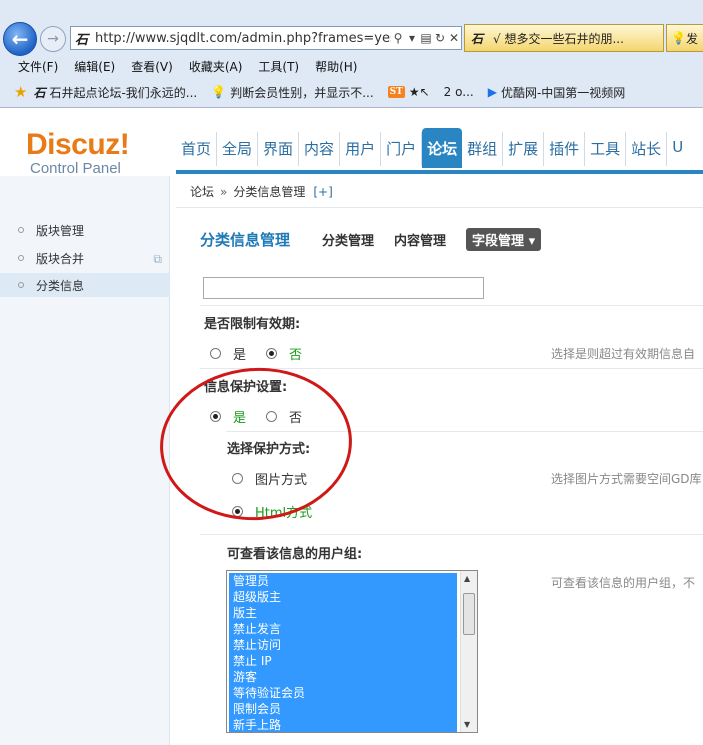 The height and width of the screenshot is (745, 703). I want to click on tab-field-manage: 字段管理 ▾, so click(504, 239).